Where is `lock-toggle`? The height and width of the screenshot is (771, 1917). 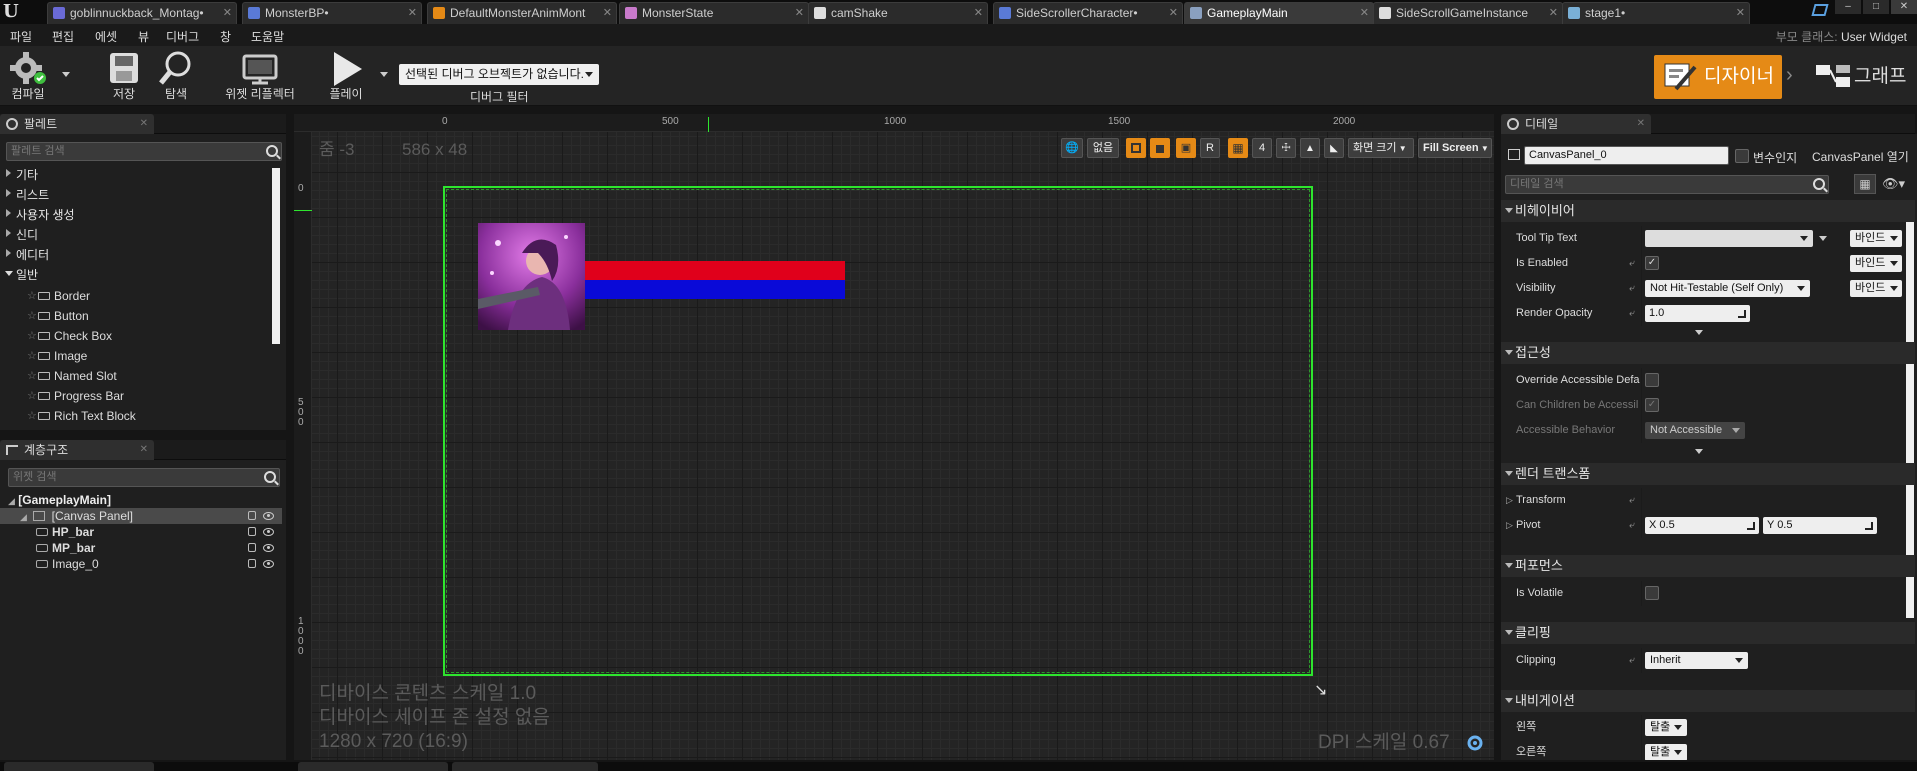
lock-toggle is located at coordinates (1160, 148).